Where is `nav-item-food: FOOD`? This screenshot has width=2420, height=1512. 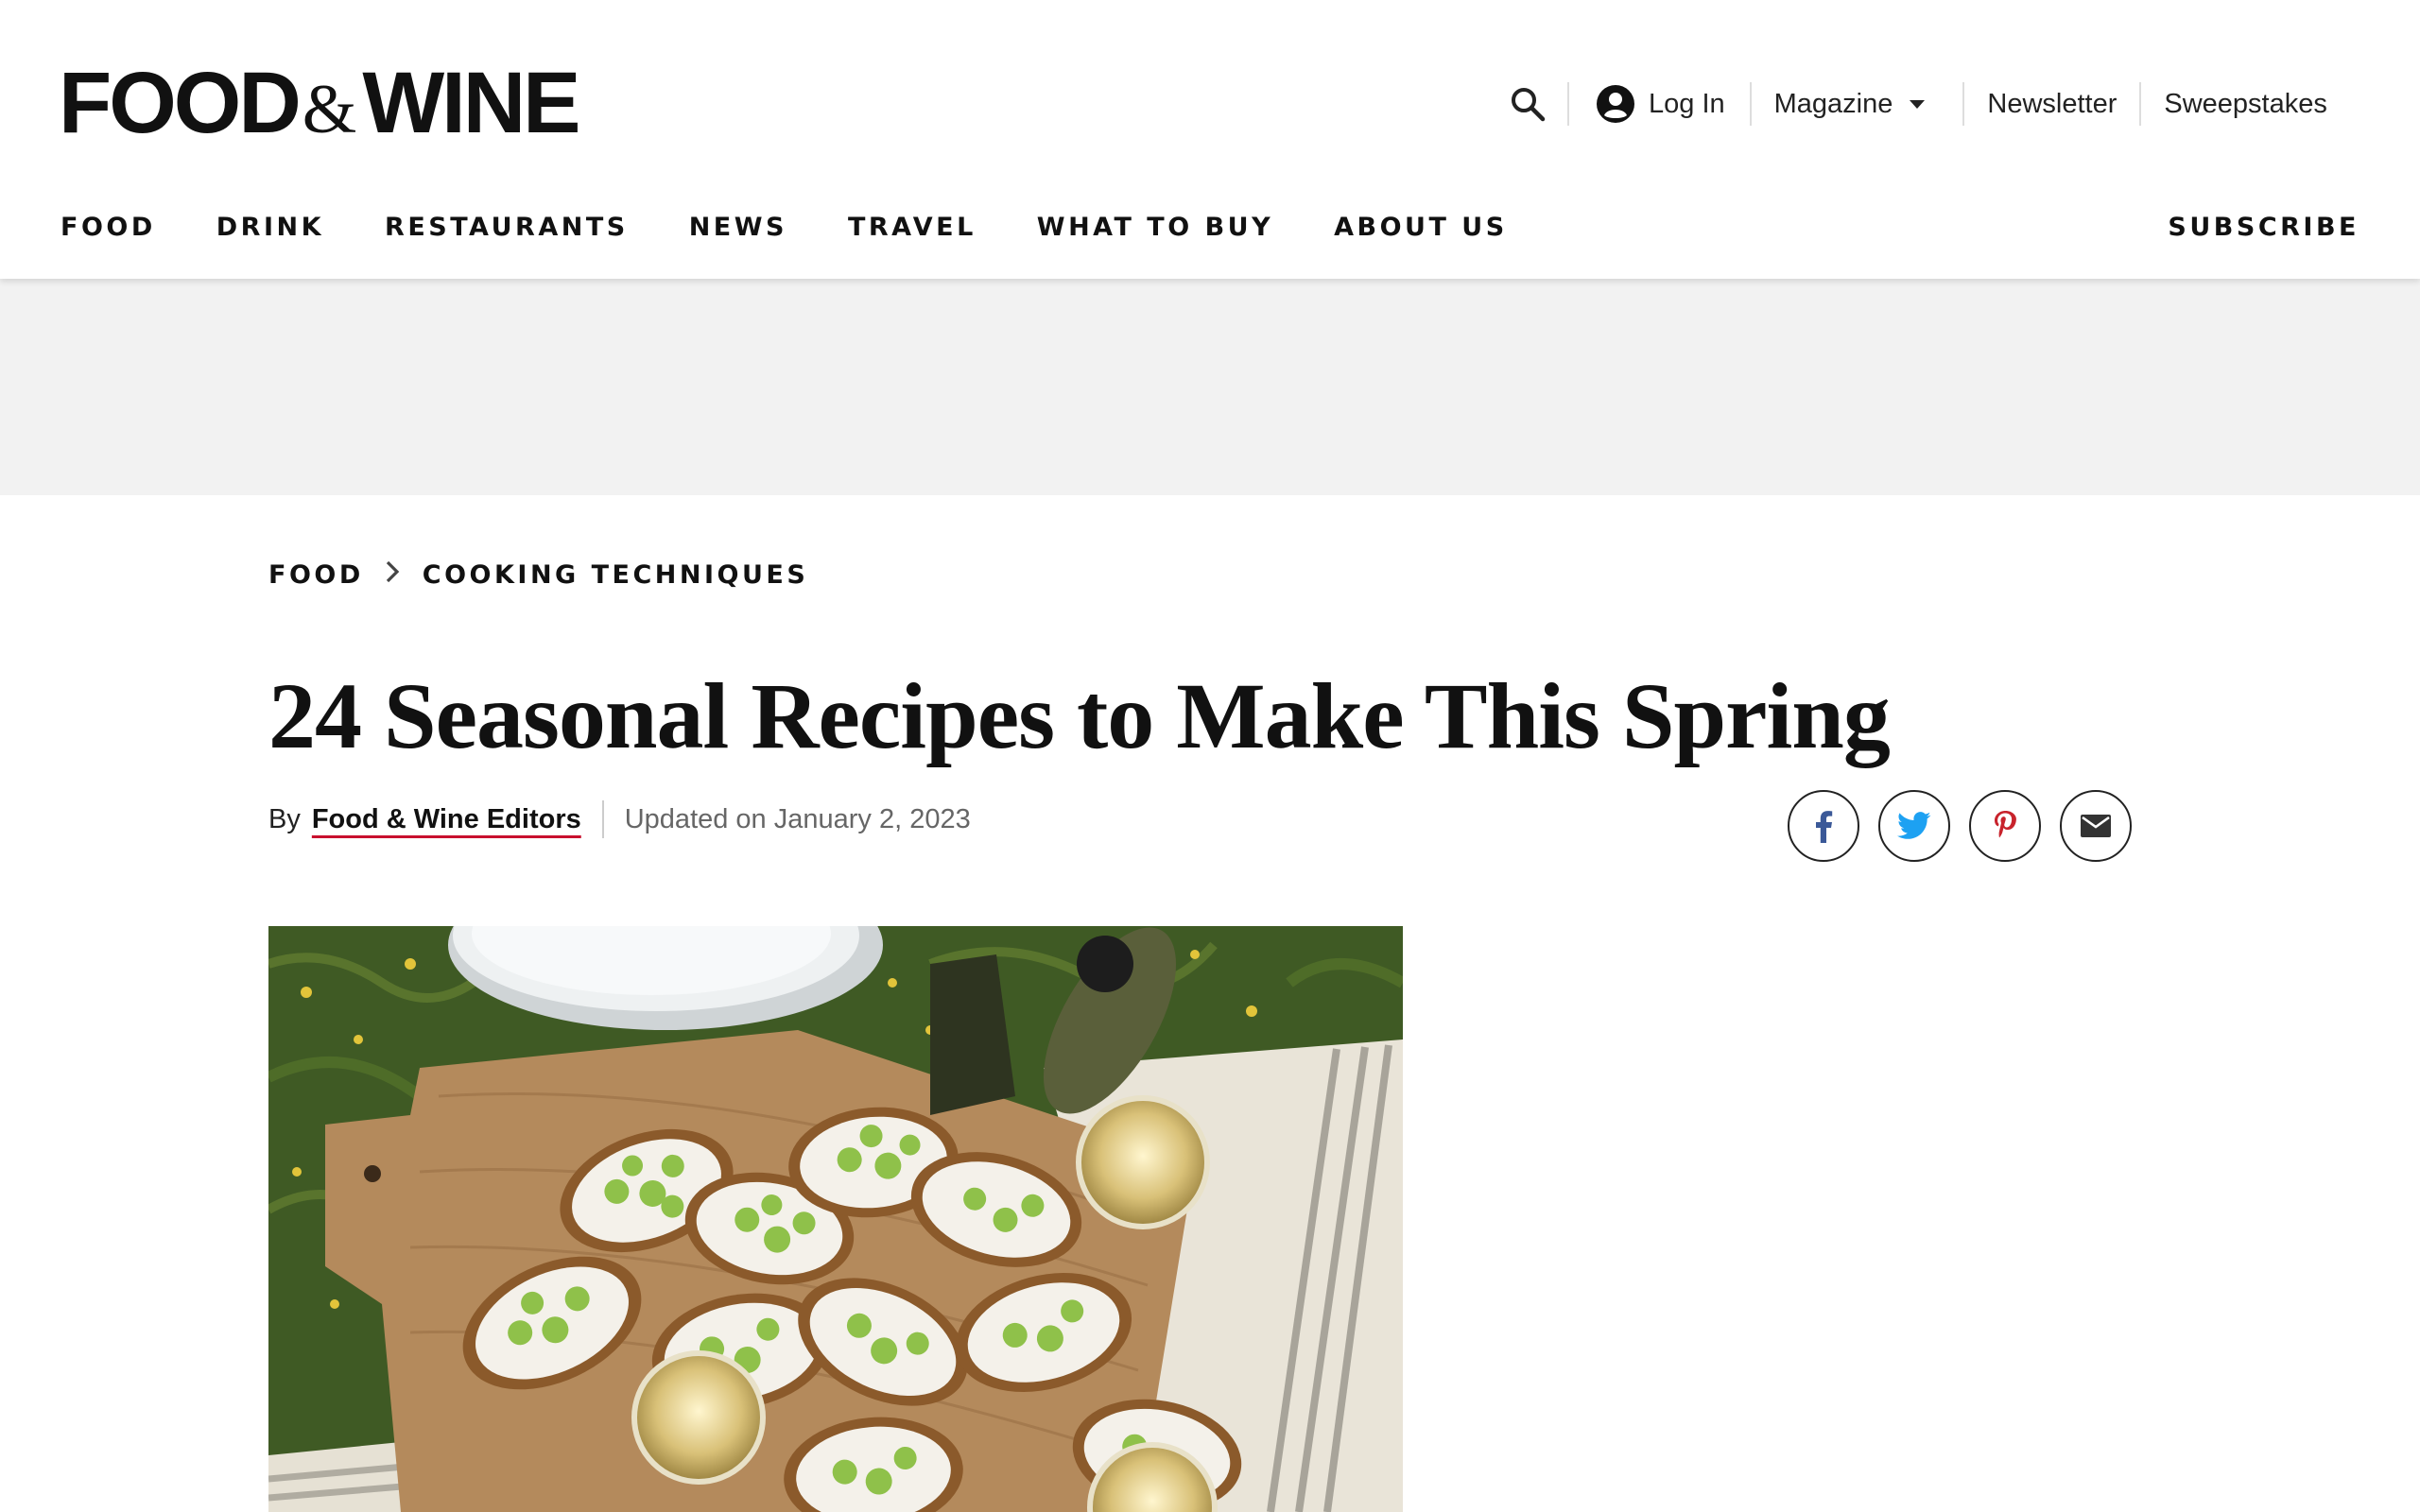 nav-item-food: FOOD is located at coordinates (108, 227).